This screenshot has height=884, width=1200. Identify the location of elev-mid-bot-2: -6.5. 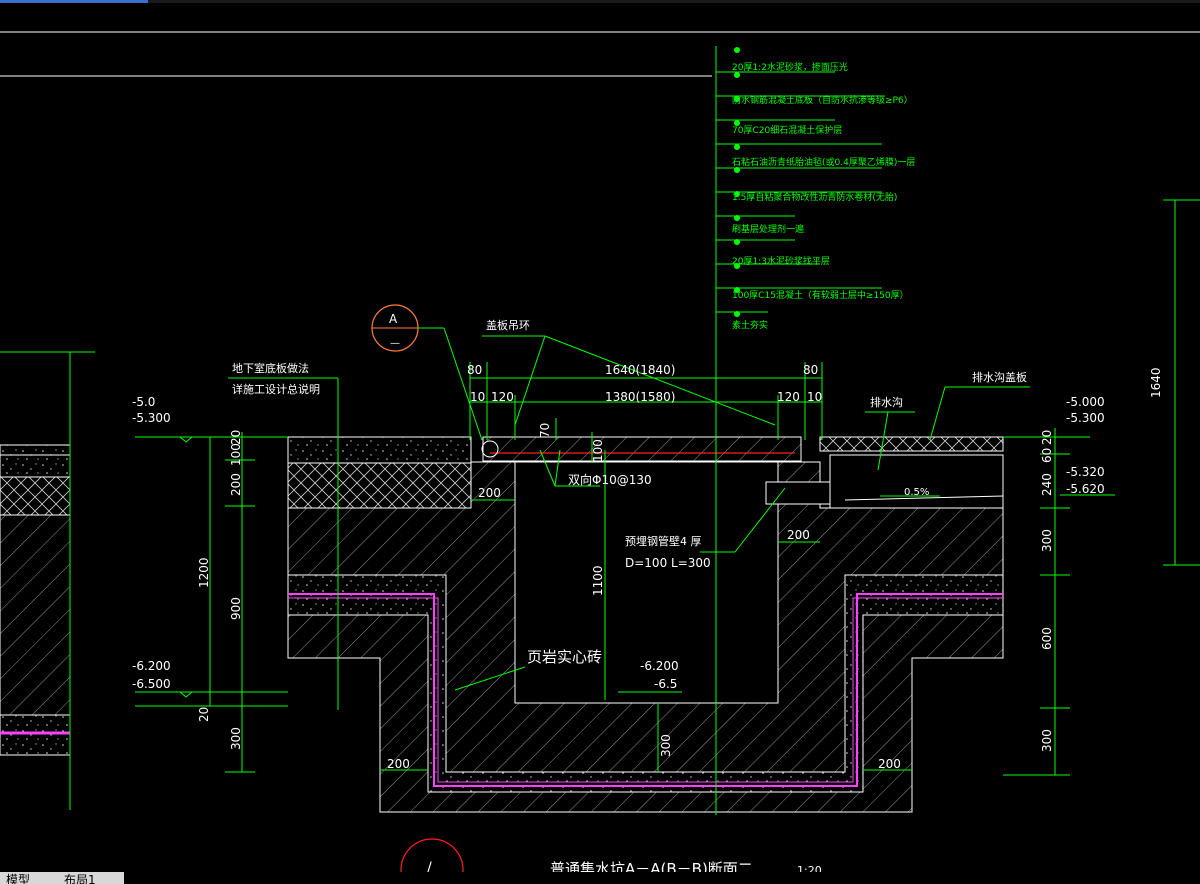
(665, 684).